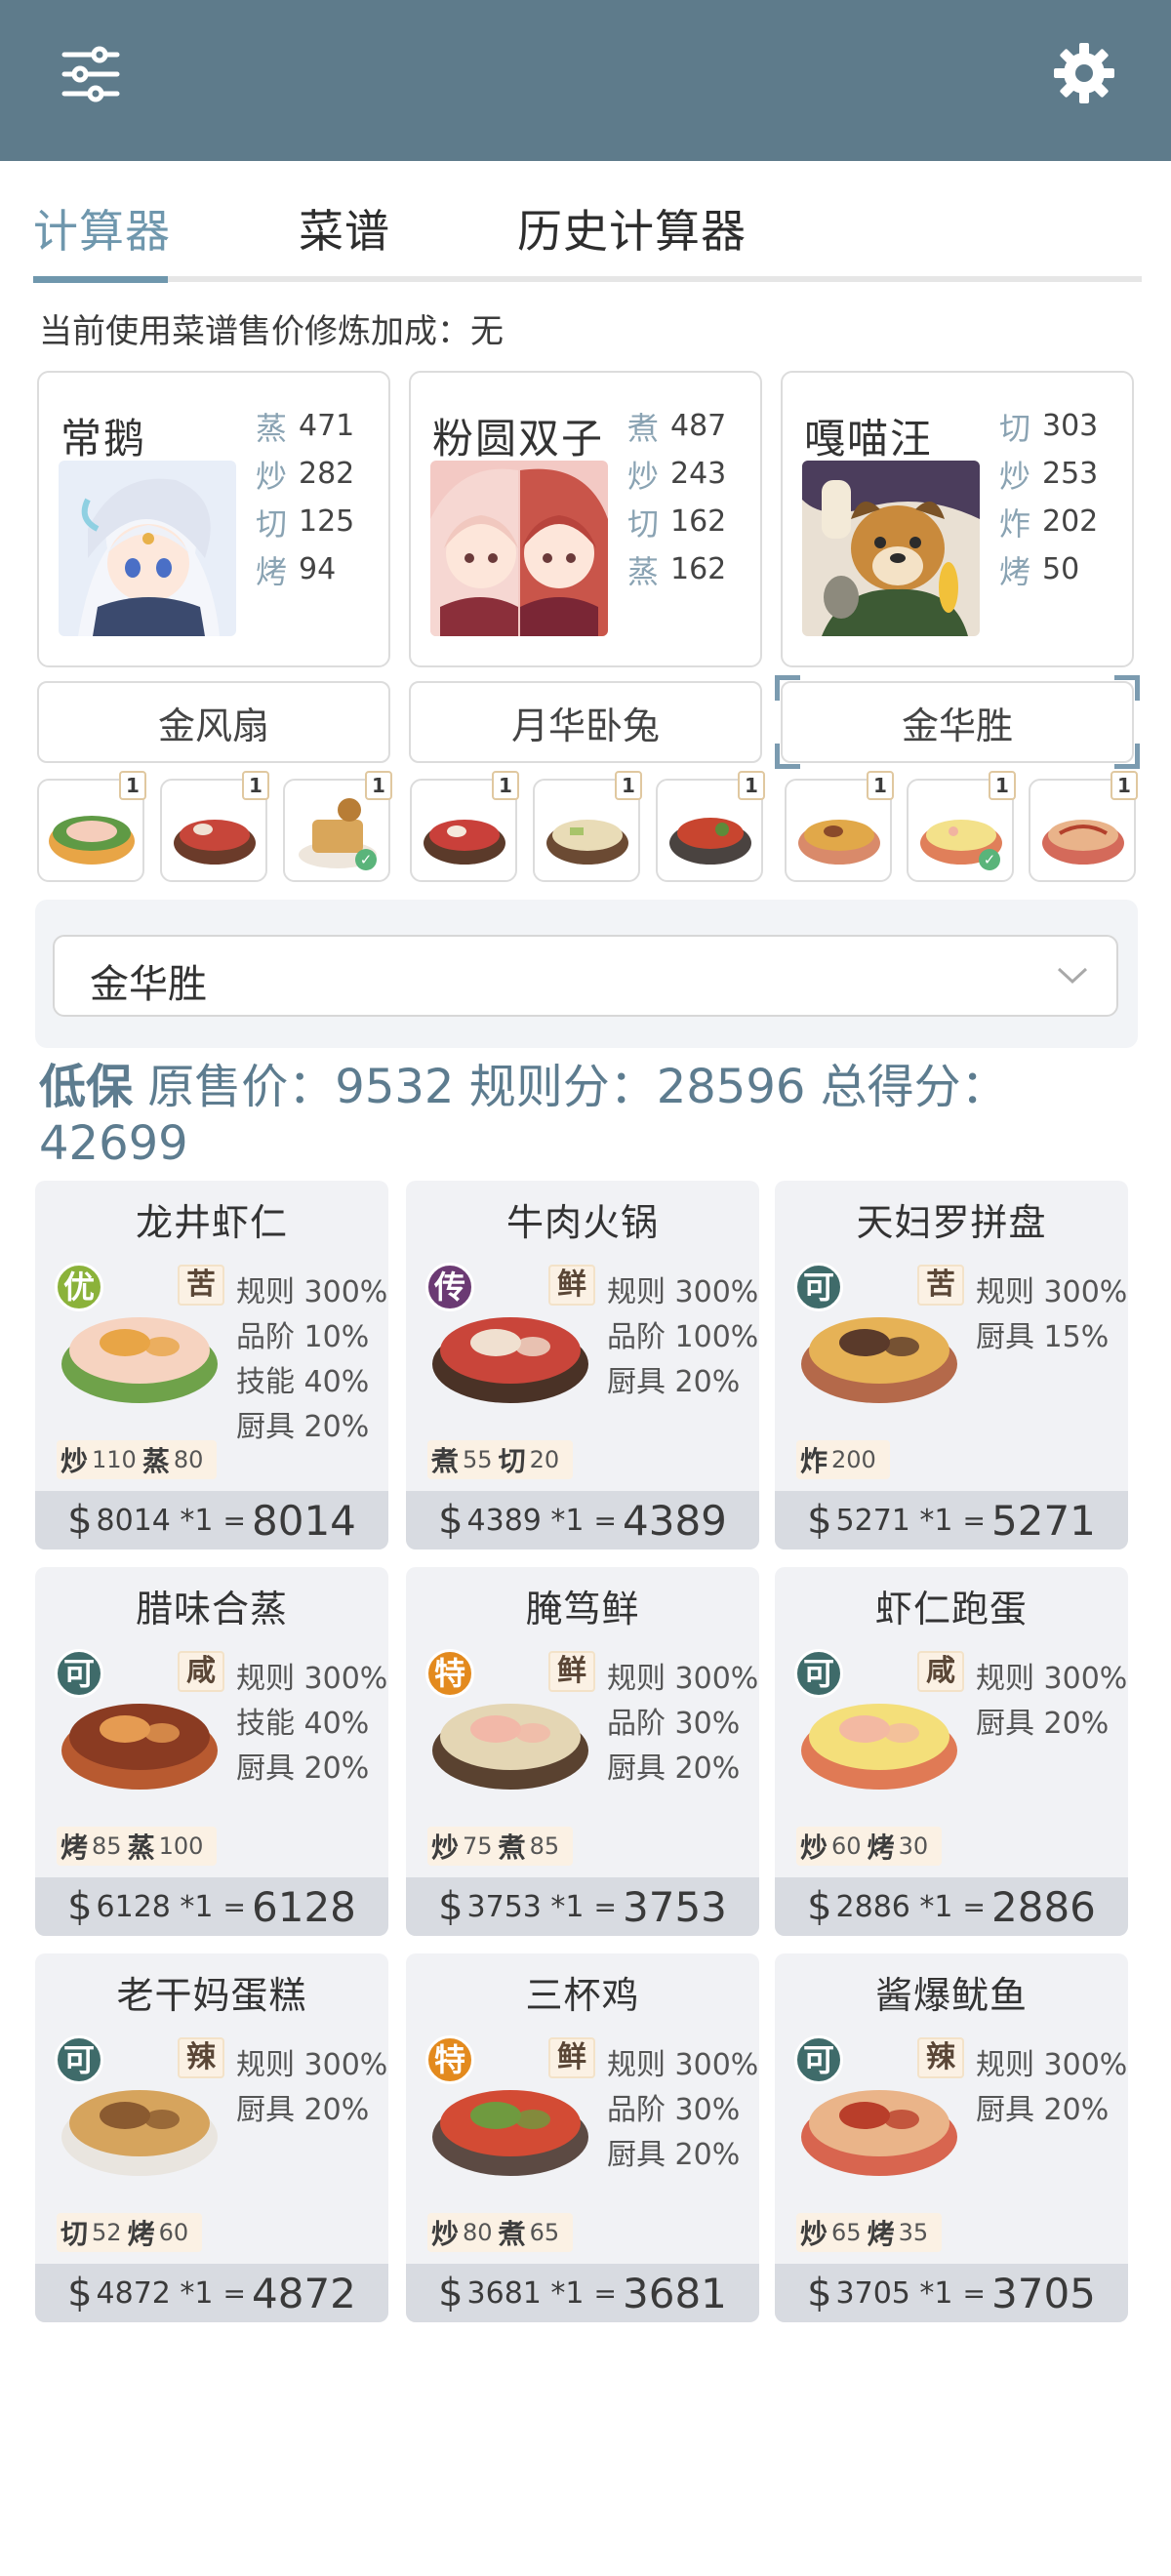 Image resolution: width=1171 pixels, height=2576 pixels. Describe the element at coordinates (682, 2110) in the screenshot. I see `buff-list: 规则 300% 品阶 30% 厨具 20%` at that location.